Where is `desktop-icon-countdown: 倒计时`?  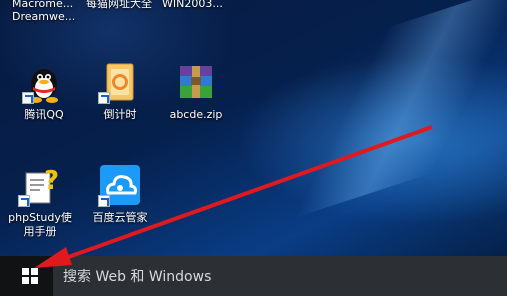
desktop-icon-countdown: 倒计时 is located at coordinates (120, 91).